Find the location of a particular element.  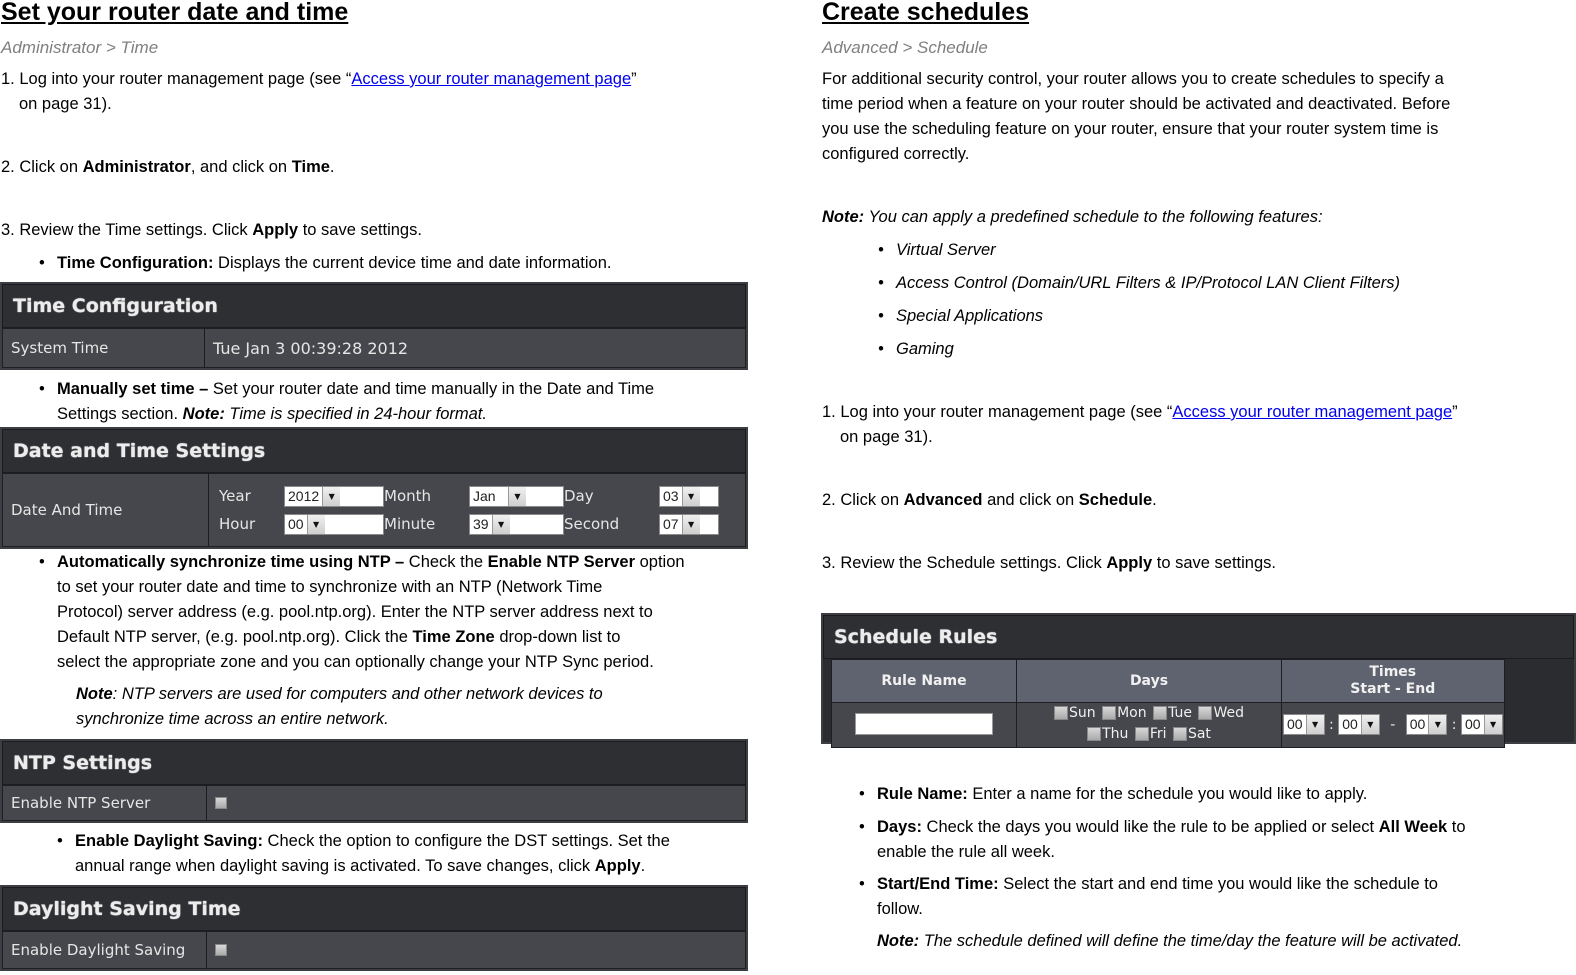

days-cell: Sun Mon Tue Wed Thu Fri Sat is located at coordinates (1149, 725).